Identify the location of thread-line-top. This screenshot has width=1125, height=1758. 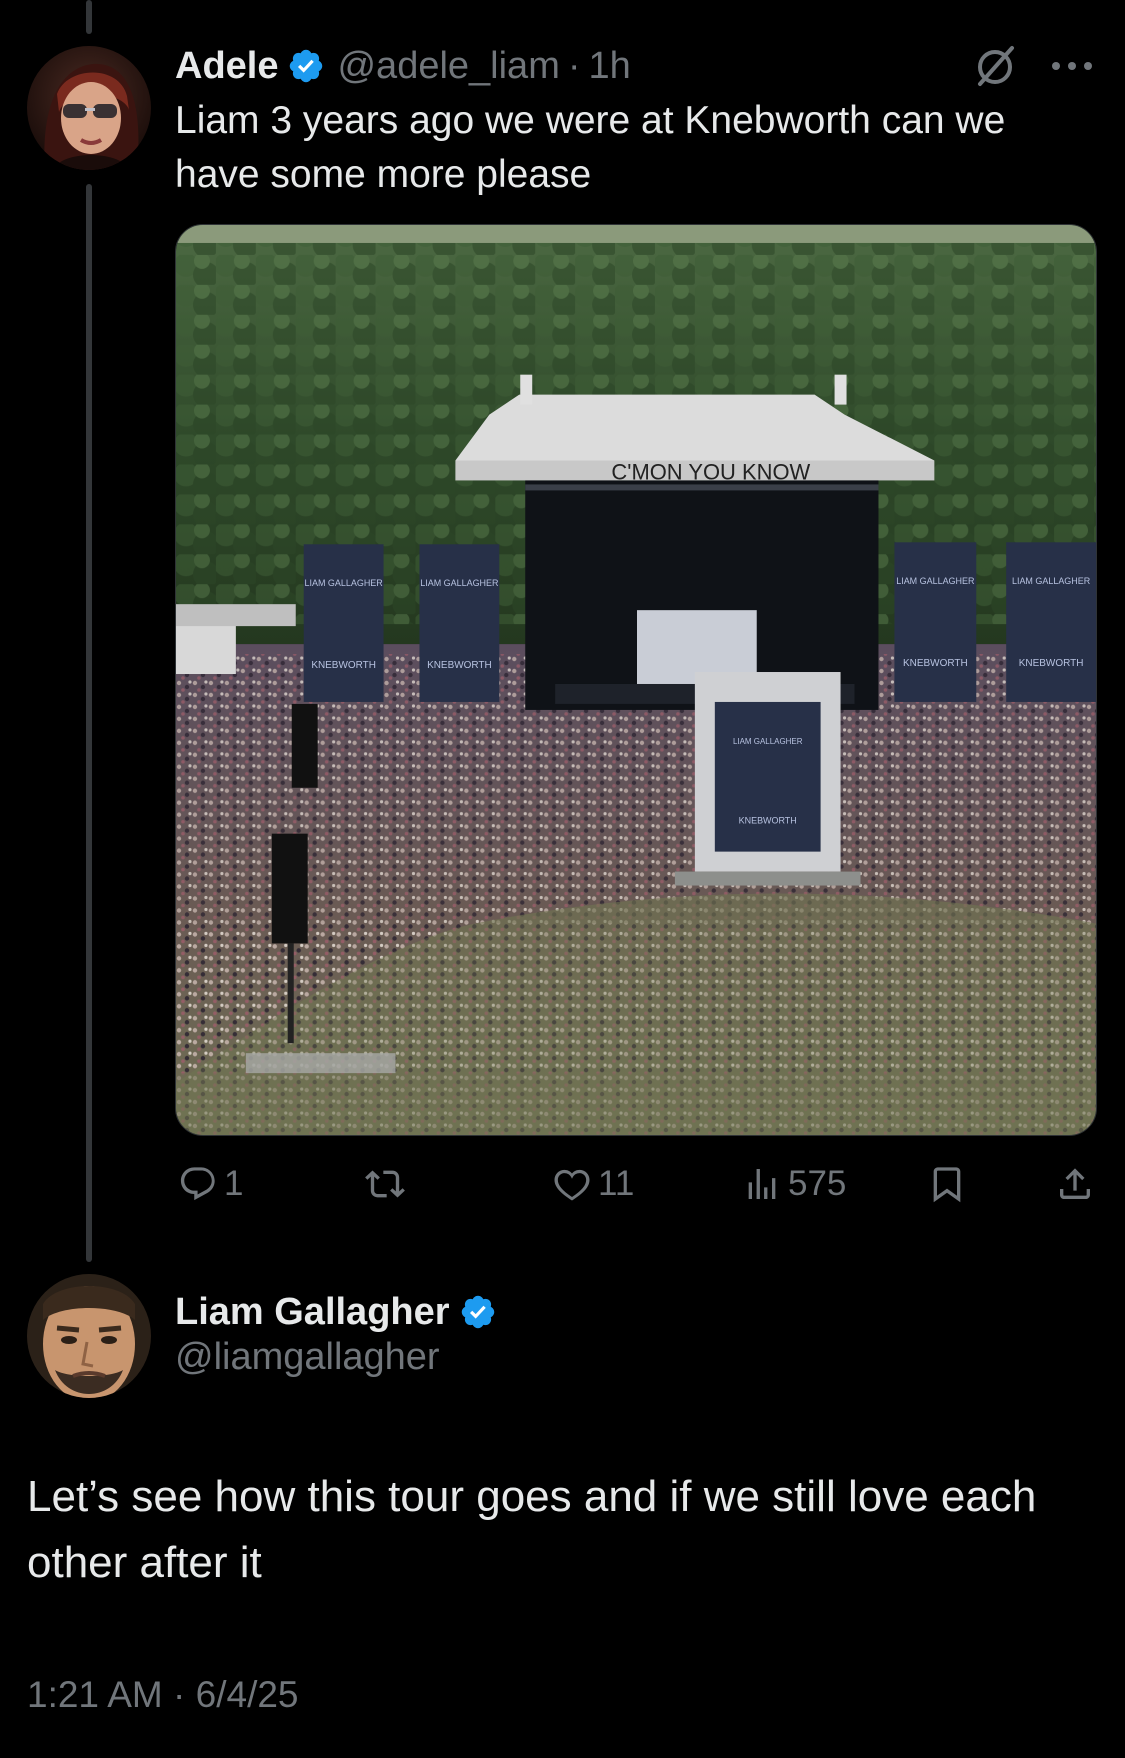
(89, 17).